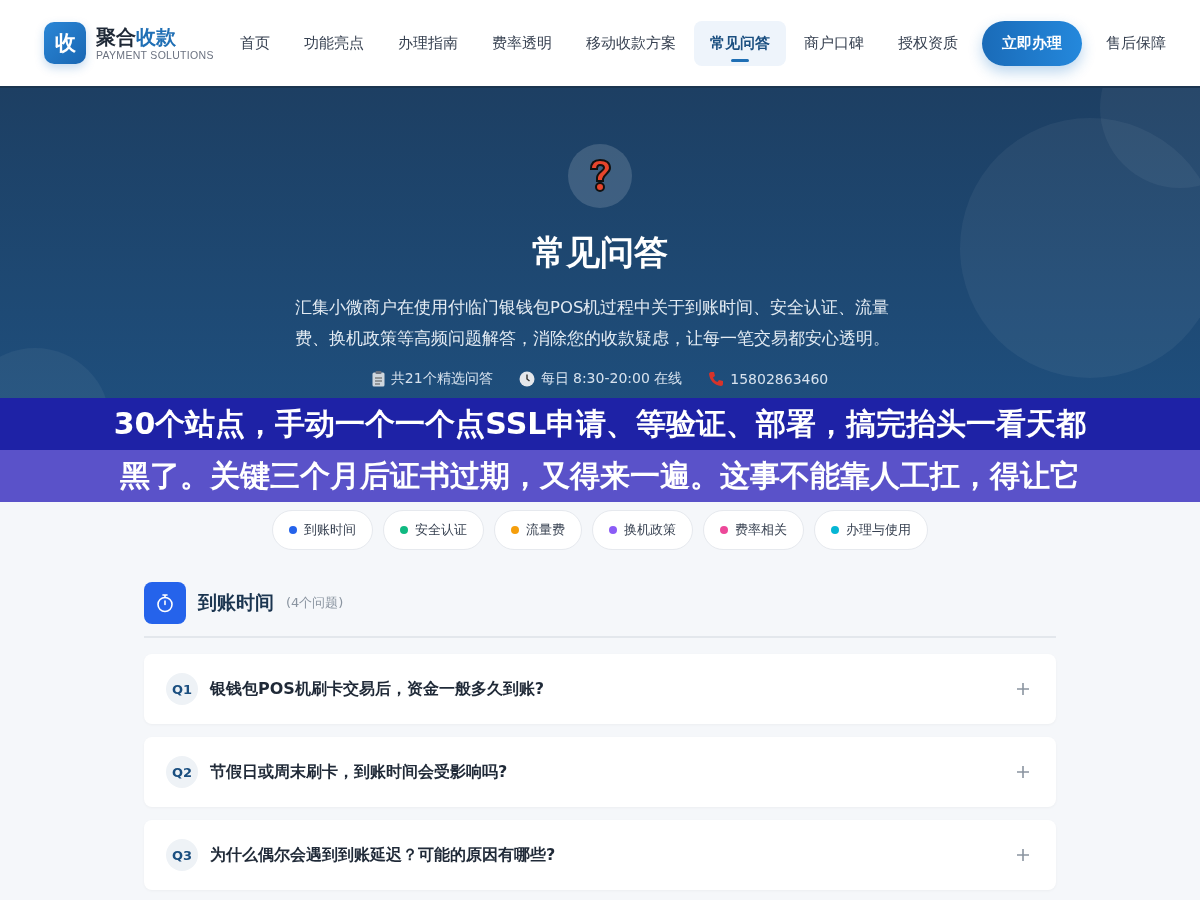  What do you see at coordinates (521, 43) in the screenshot?
I see `nav-link: 费率透明` at bounding box center [521, 43].